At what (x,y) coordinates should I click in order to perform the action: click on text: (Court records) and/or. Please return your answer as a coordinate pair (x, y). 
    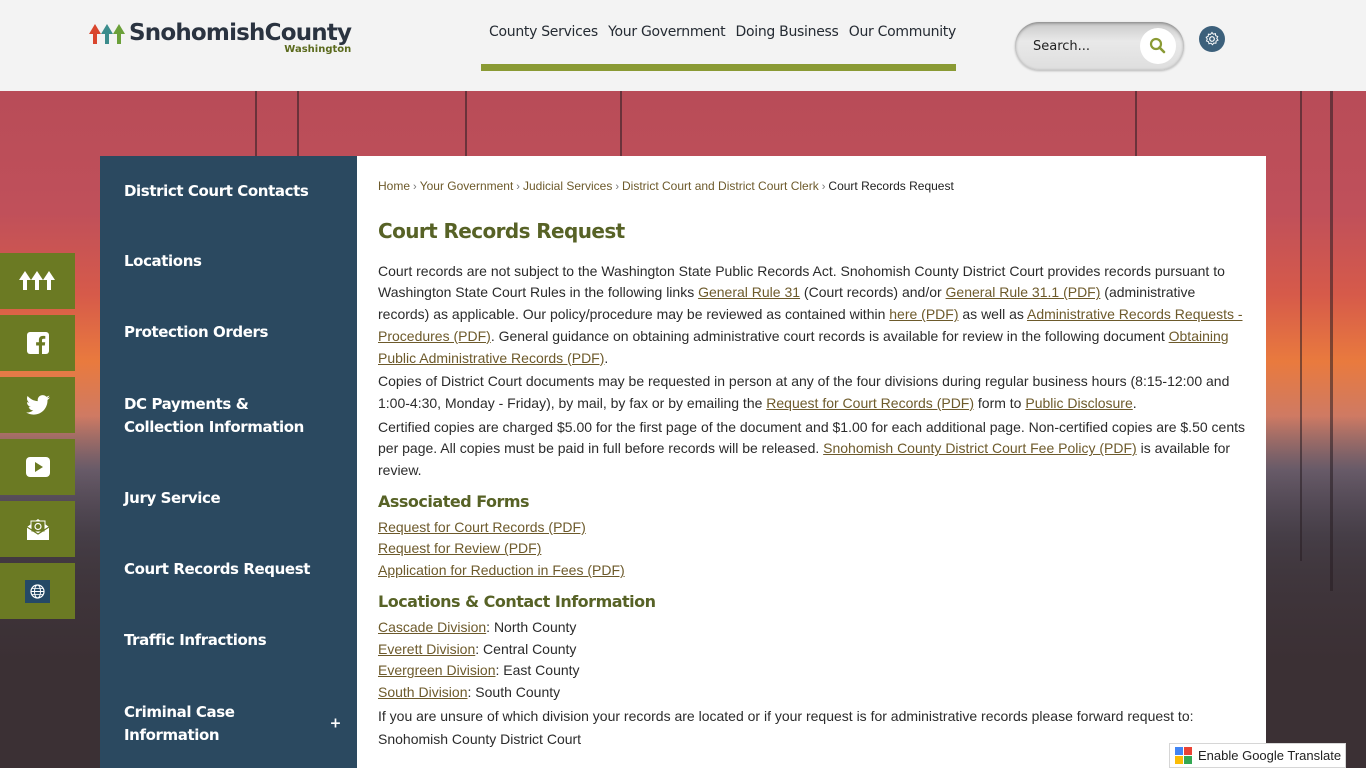
    Looking at the image, I should click on (873, 292).